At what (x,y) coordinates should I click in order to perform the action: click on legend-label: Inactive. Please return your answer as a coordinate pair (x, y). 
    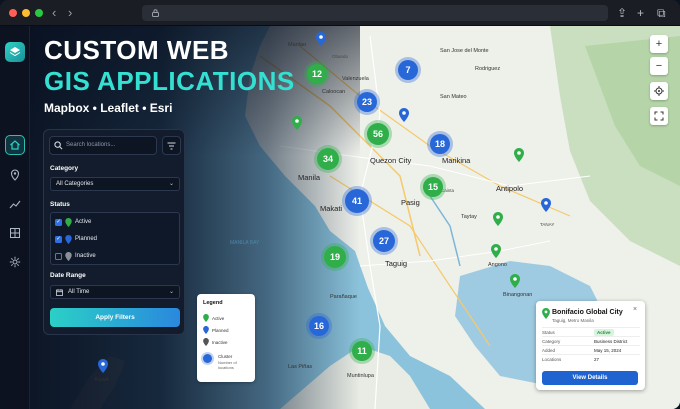
    Looking at the image, I should click on (220, 342).